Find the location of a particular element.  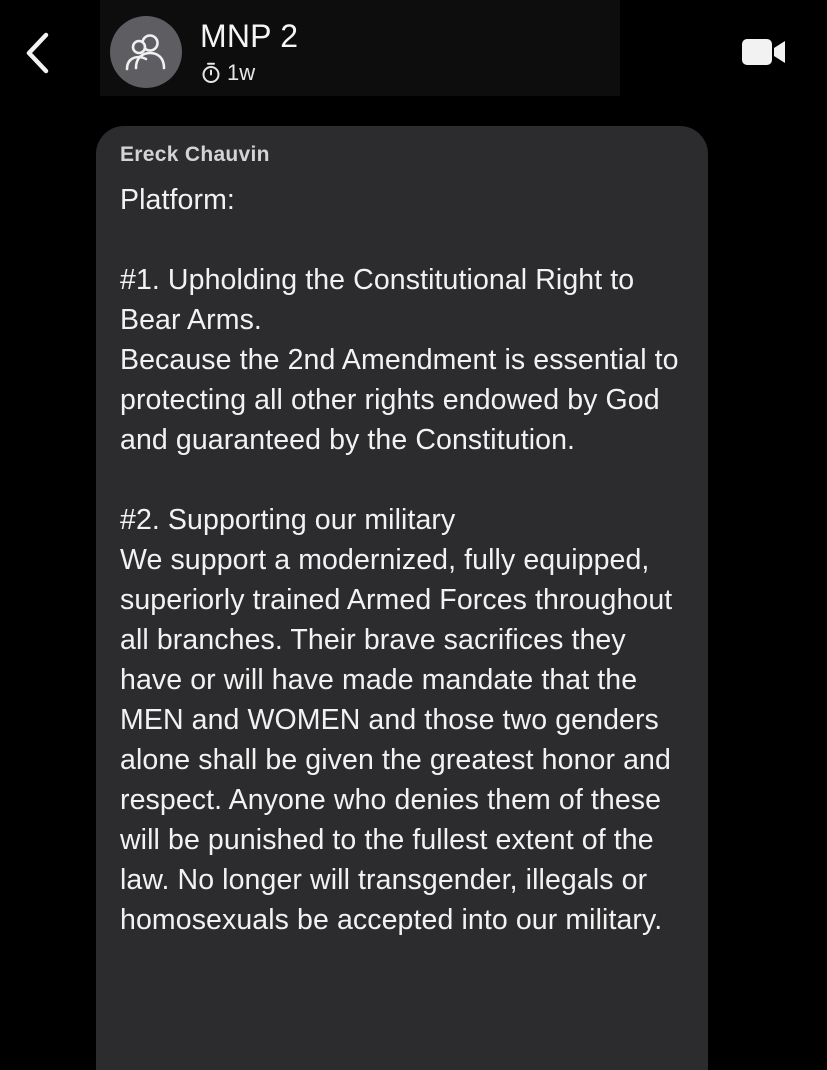

timer-icon is located at coordinates (211, 72).